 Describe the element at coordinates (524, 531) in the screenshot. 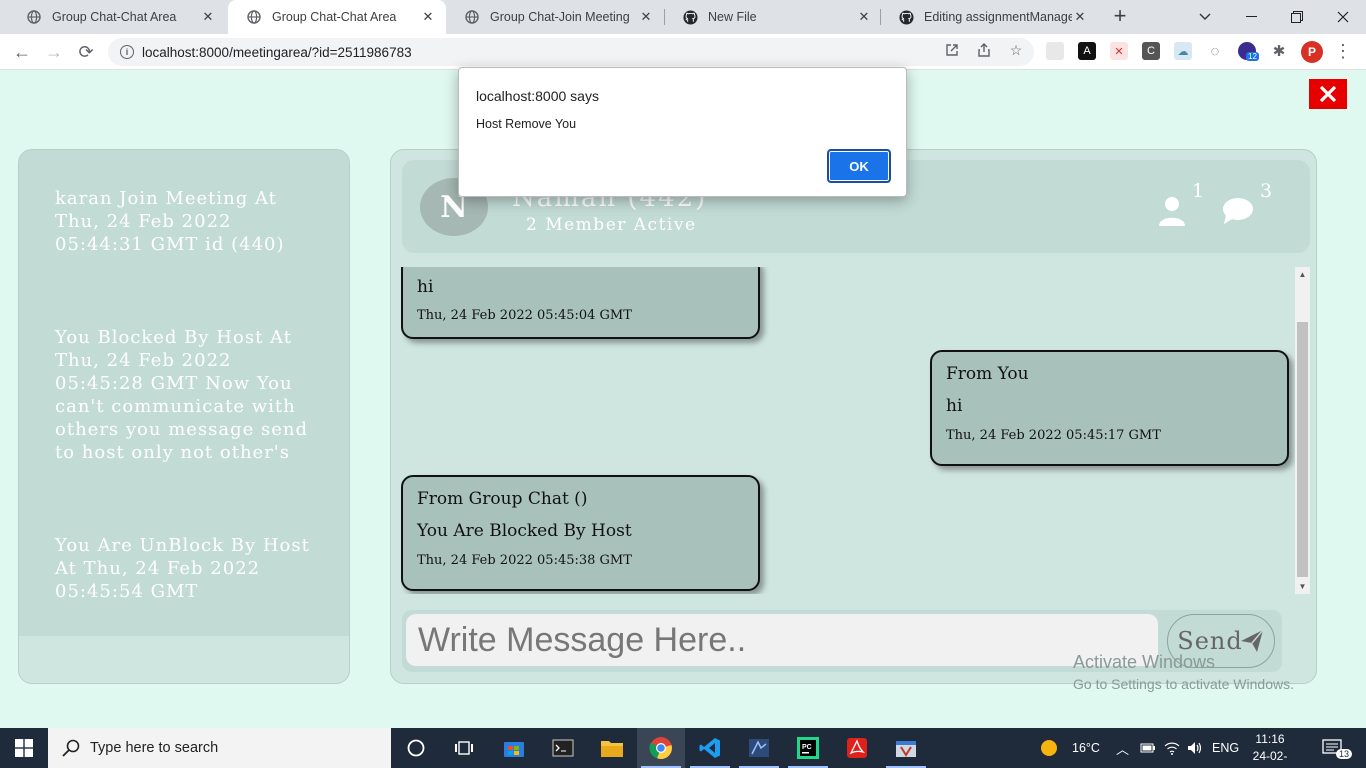

I see `message-body: You Are Blocked By Host` at that location.